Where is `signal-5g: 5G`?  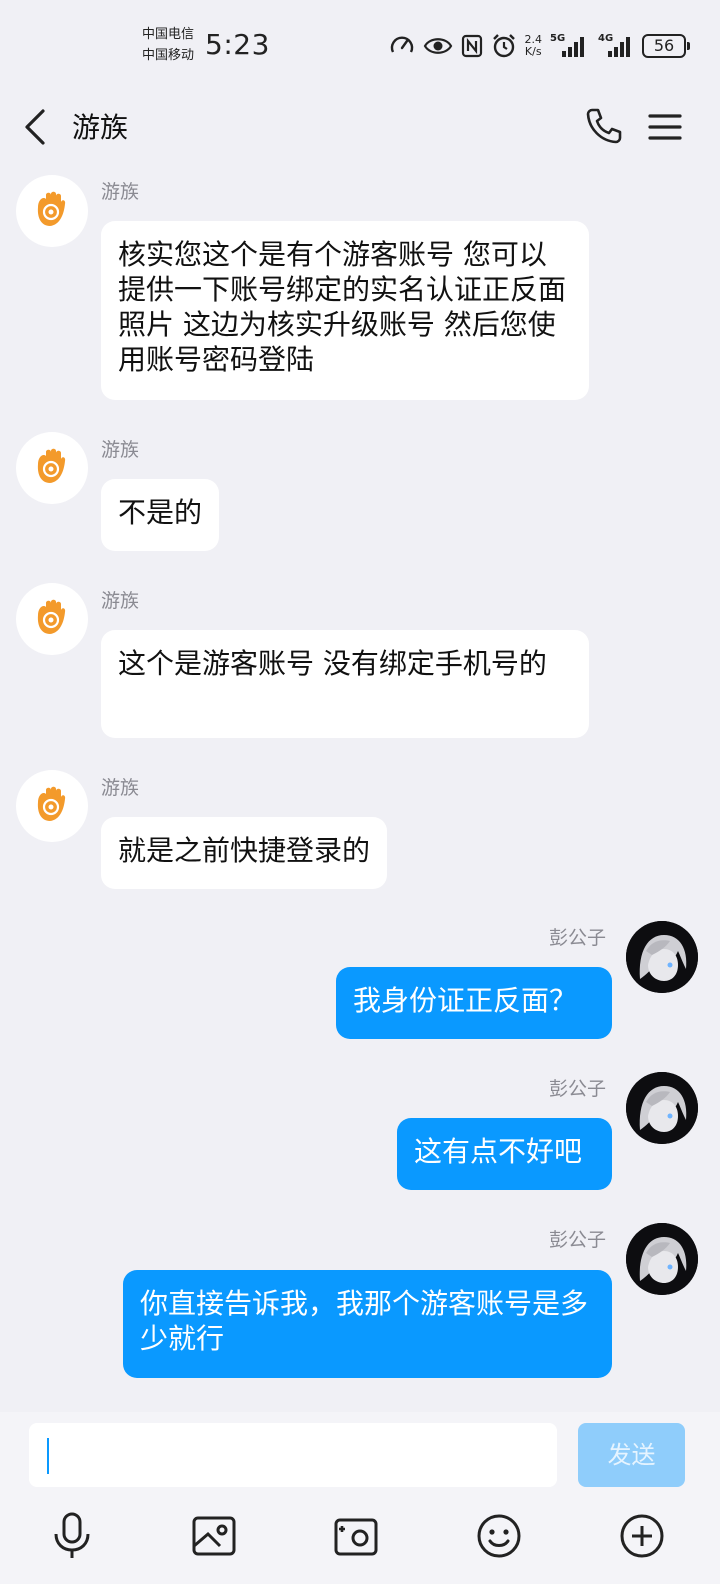 signal-5g: 5G is located at coordinates (570, 46).